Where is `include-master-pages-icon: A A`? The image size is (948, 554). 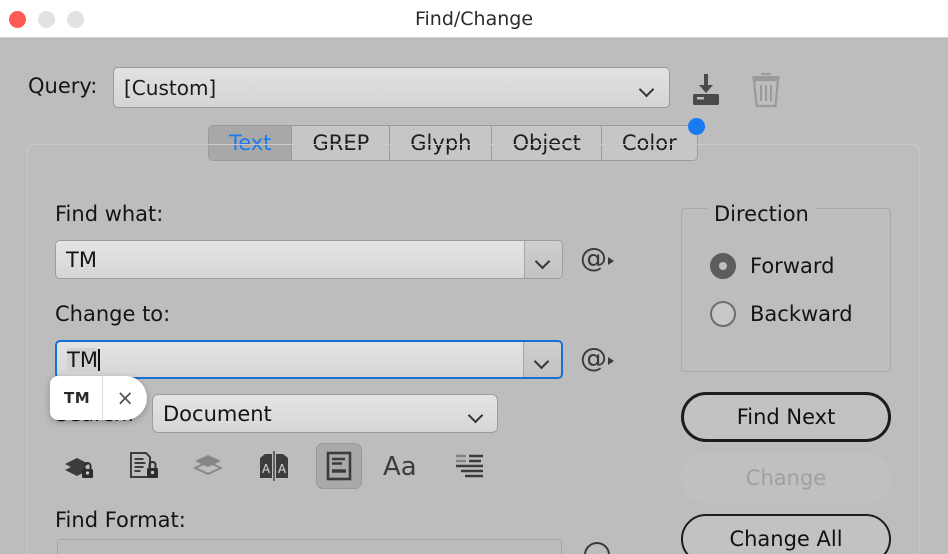
include-master-pages-icon: A A is located at coordinates (274, 466).